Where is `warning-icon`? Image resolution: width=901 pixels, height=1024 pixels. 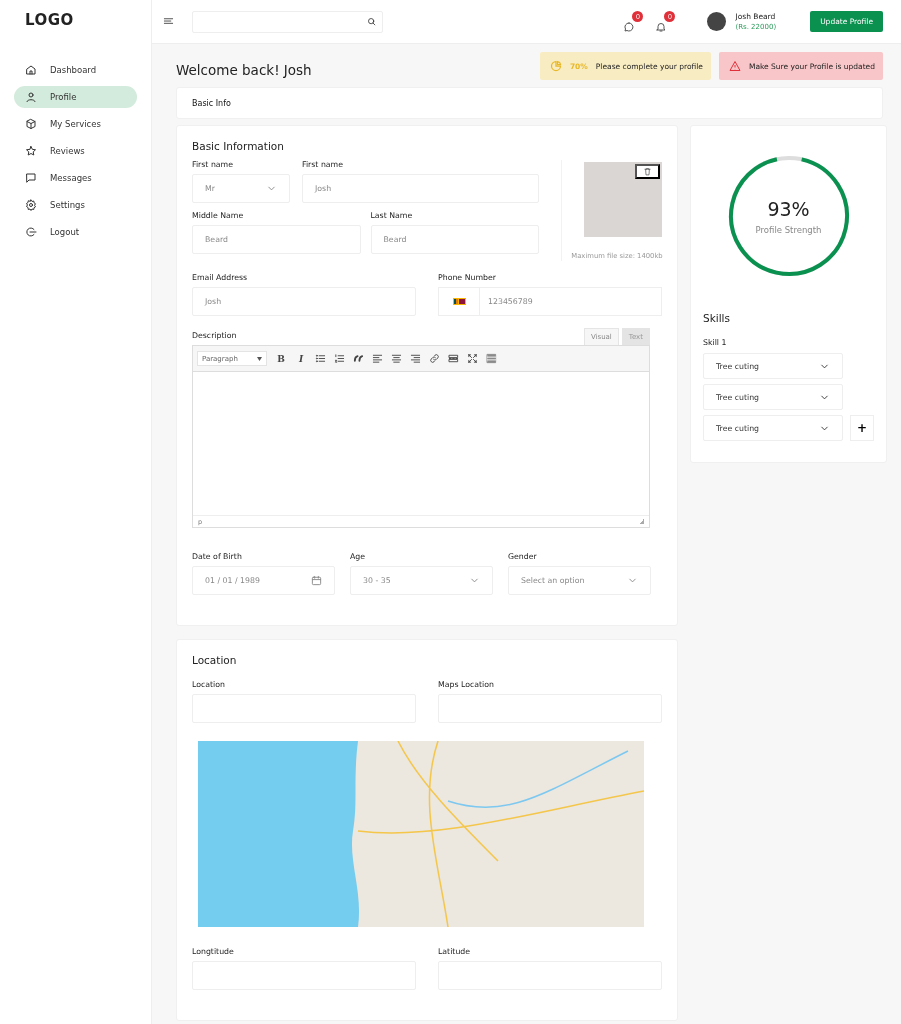
warning-icon is located at coordinates (734, 66).